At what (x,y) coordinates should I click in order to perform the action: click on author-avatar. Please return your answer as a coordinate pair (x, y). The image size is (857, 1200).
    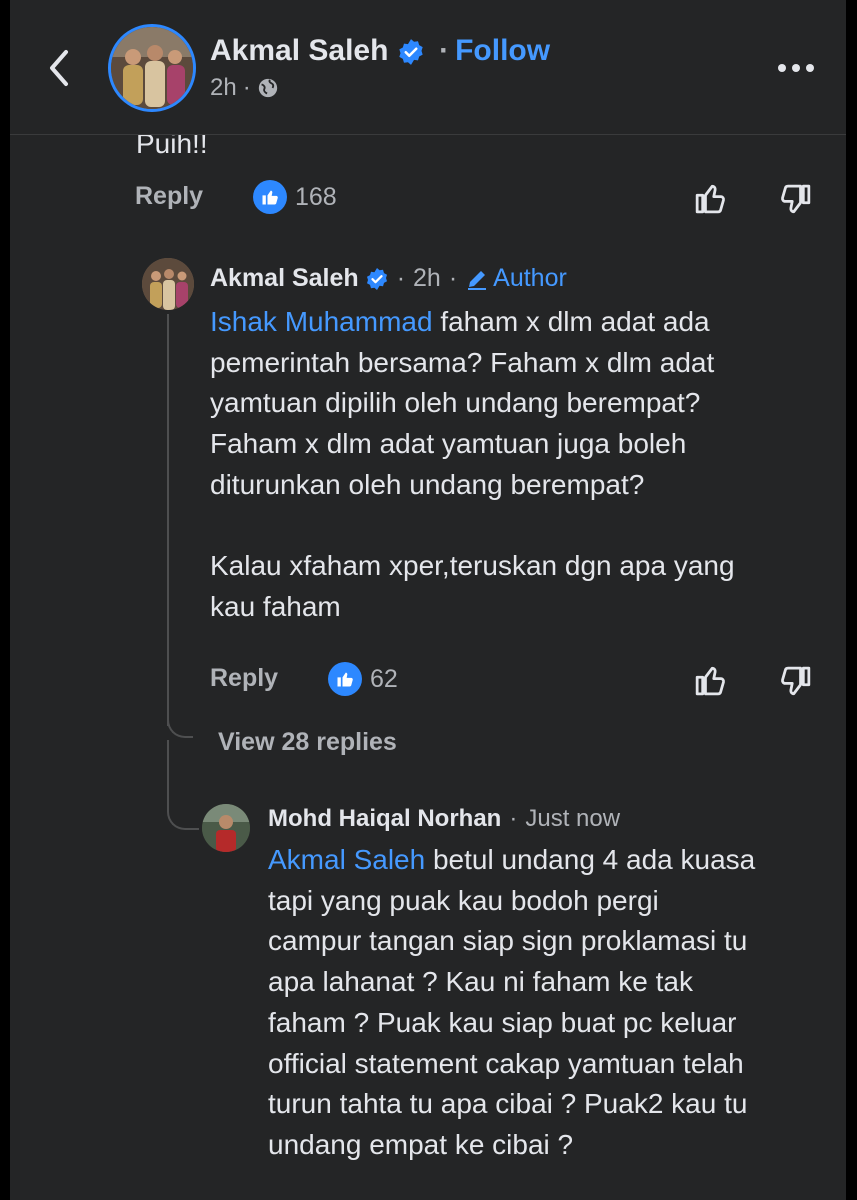
    Looking at the image, I should click on (152, 68).